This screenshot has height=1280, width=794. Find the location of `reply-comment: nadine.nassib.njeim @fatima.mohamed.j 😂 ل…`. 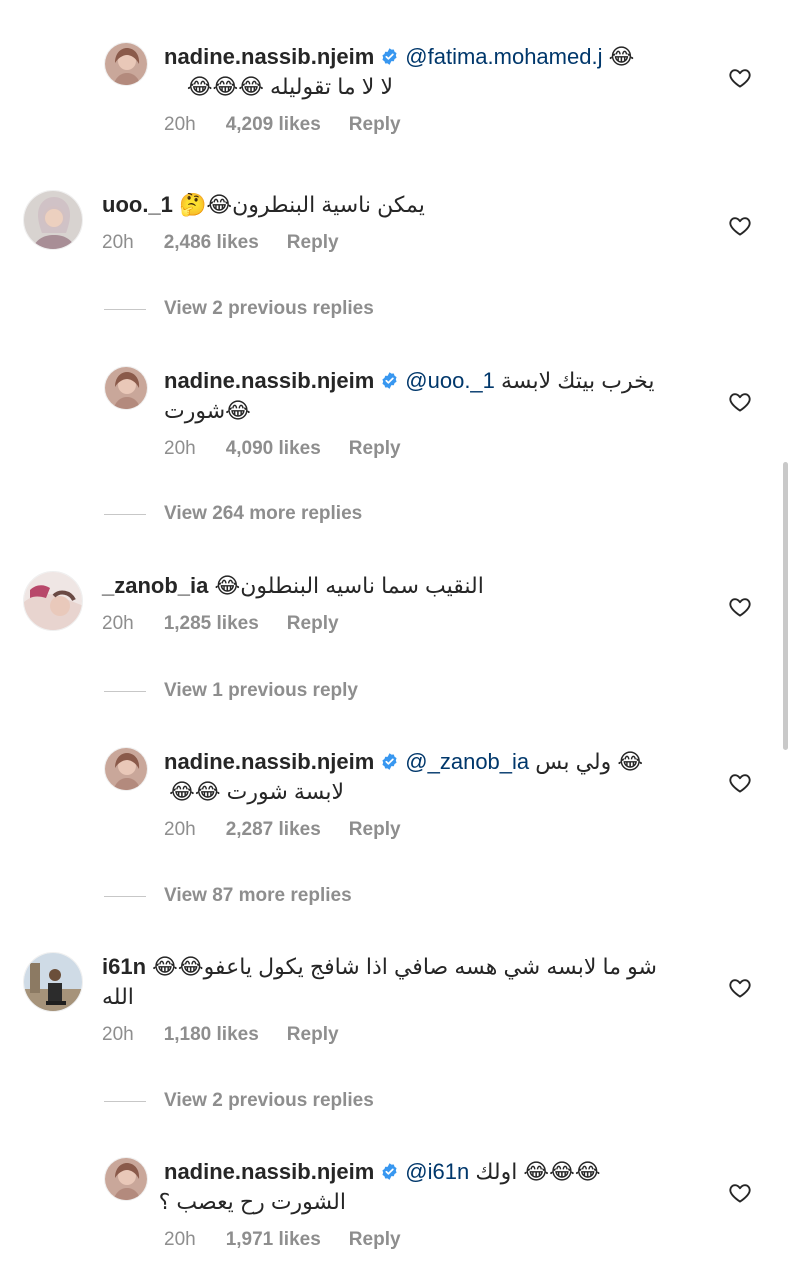

reply-comment: nadine.nassib.njeim @fatima.mohamed.j 😂 ل… is located at coordinates (397, 97).